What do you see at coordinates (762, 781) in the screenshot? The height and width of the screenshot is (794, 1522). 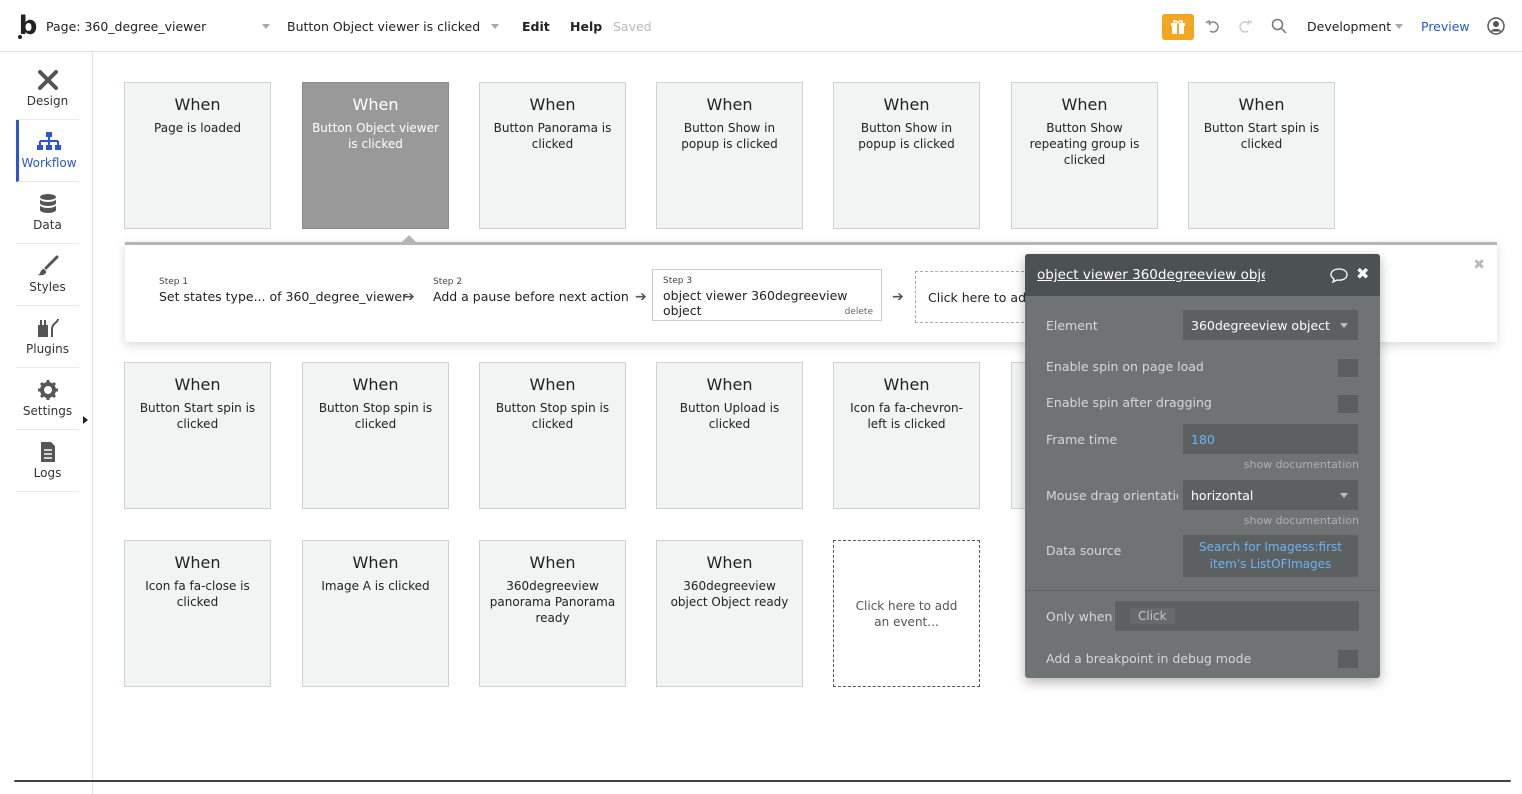 I see `scrollbar-track` at bounding box center [762, 781].